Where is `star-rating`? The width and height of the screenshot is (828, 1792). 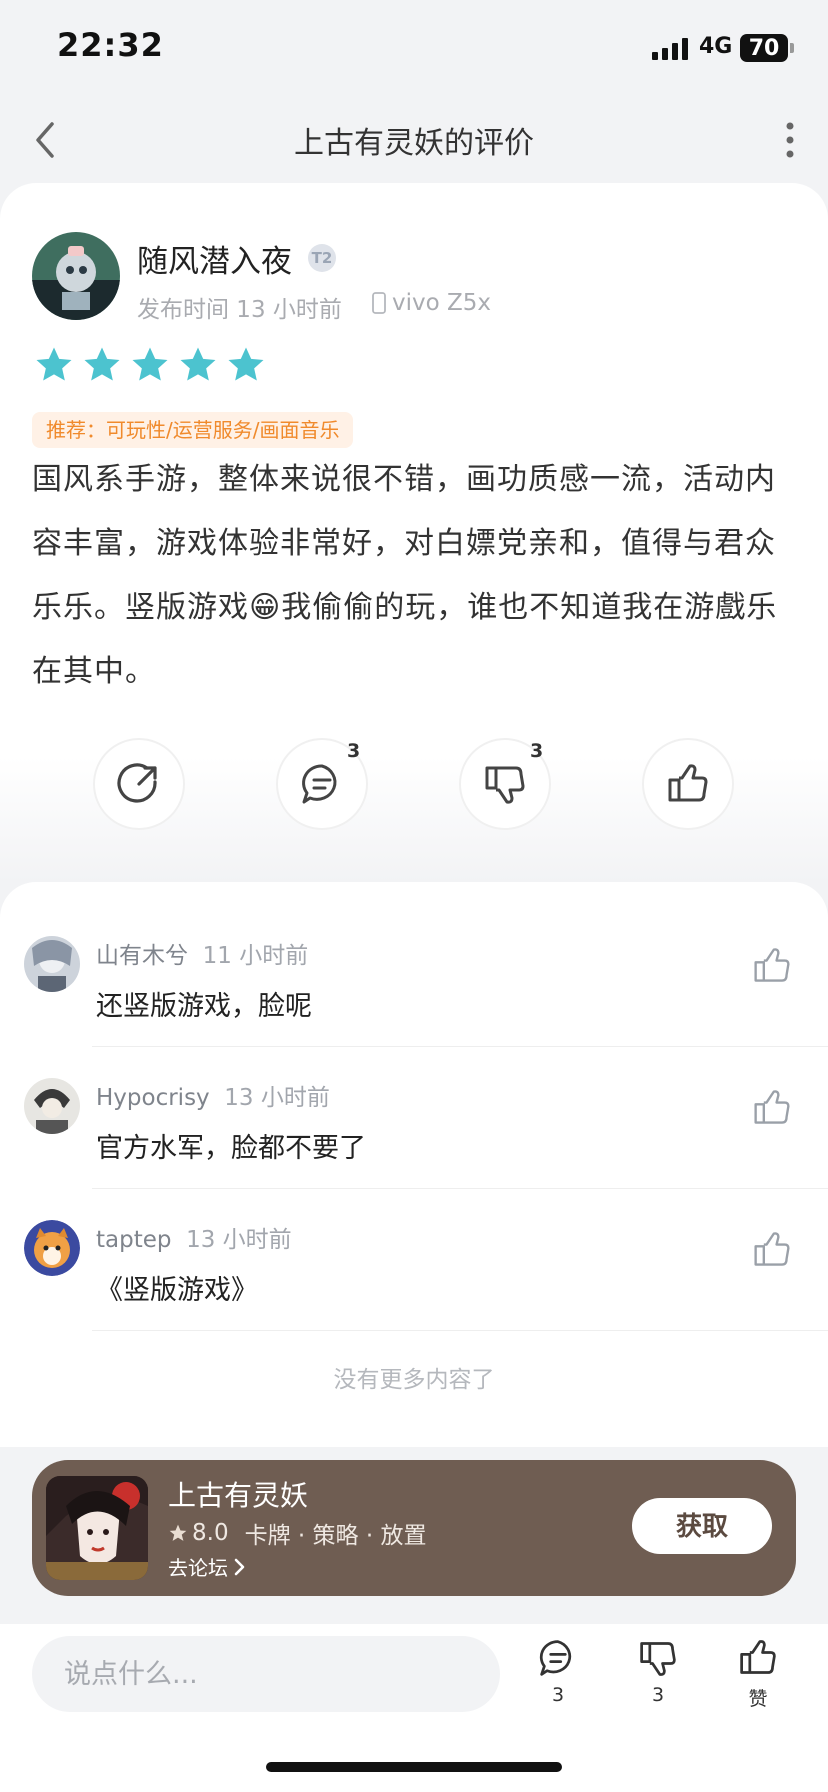
star-rating is located at coordinates (150, 365).